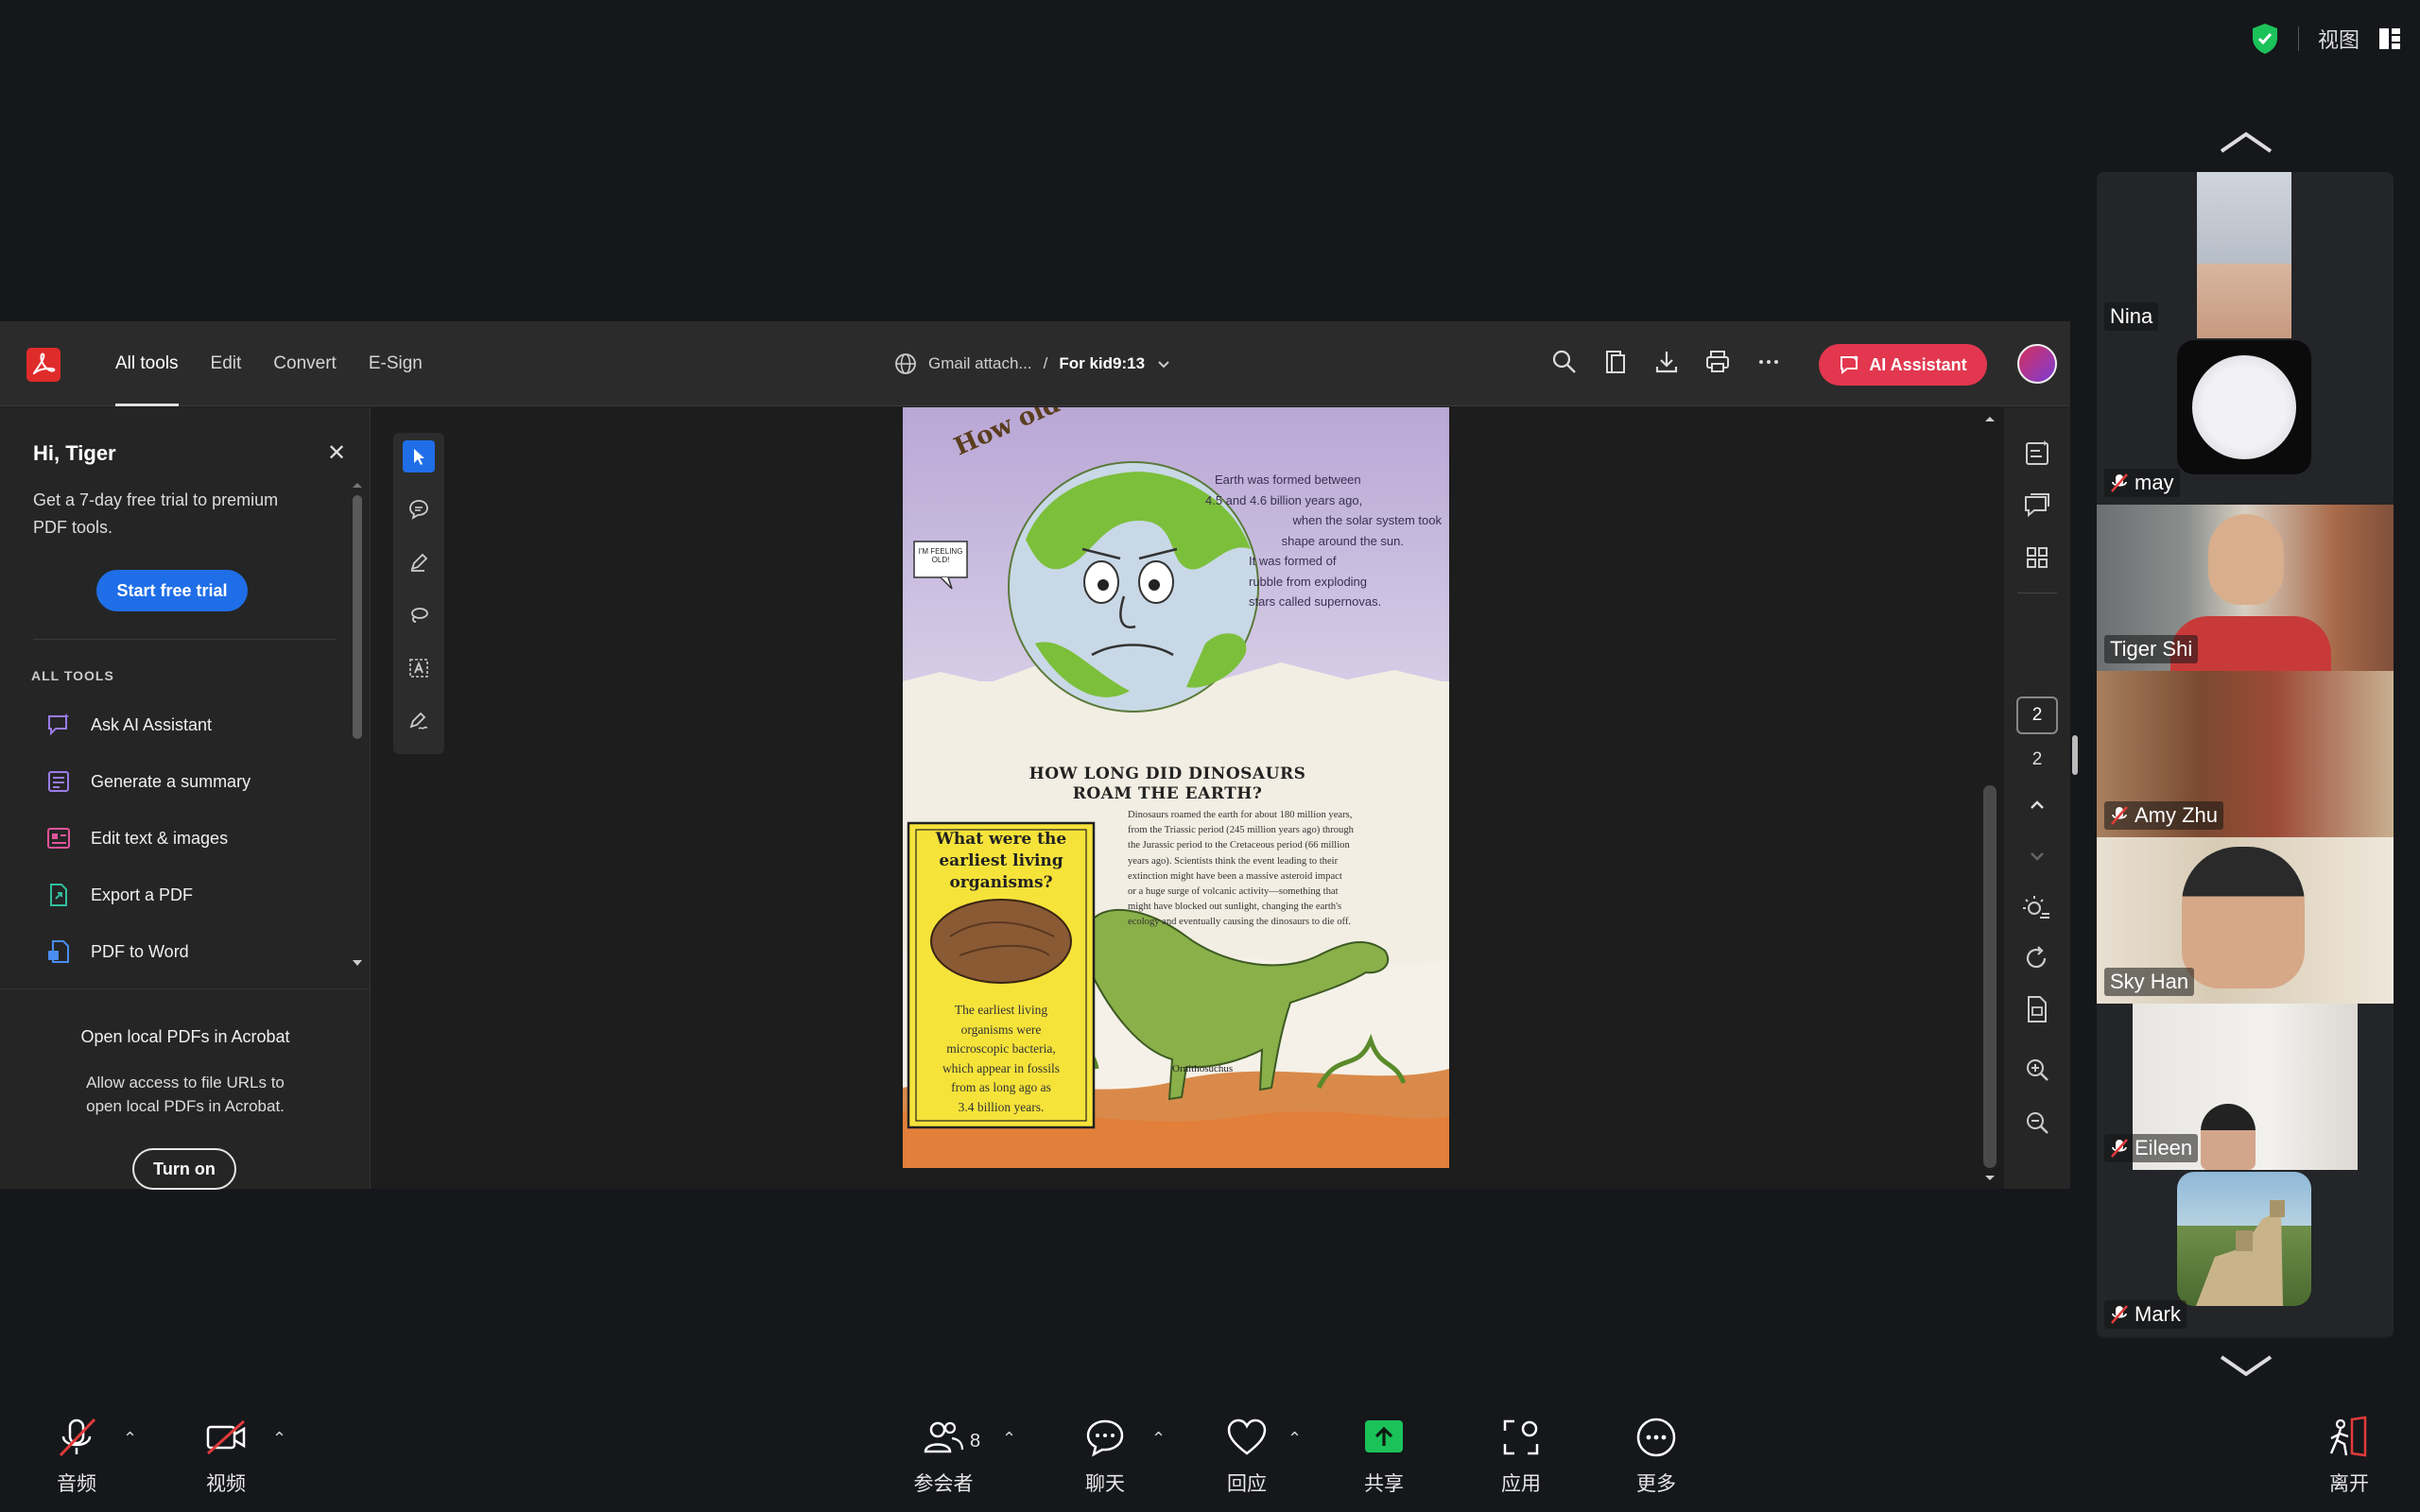 Image resolution: width=2420 pixels, height=1512 pixels. I want to click on turn-on-button: Turn on, so click(184, 1169).